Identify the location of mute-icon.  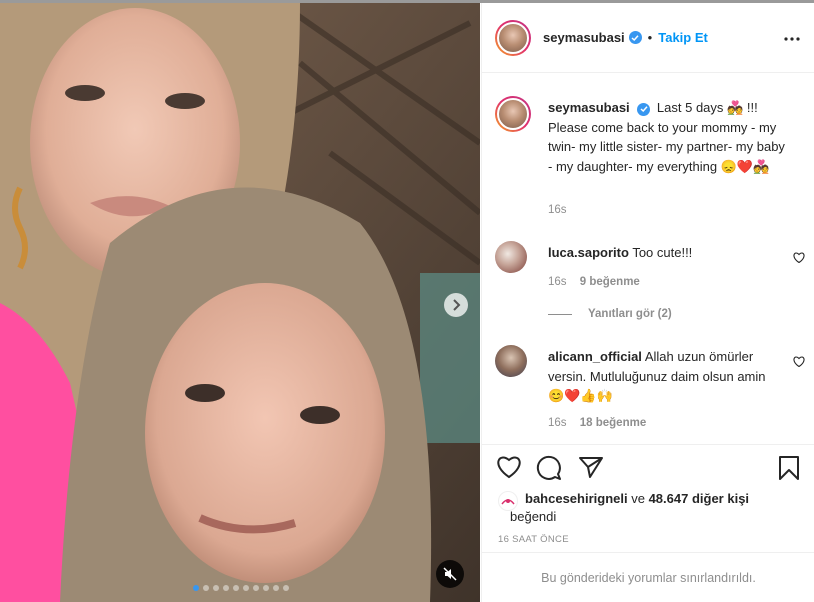
(450, 574).